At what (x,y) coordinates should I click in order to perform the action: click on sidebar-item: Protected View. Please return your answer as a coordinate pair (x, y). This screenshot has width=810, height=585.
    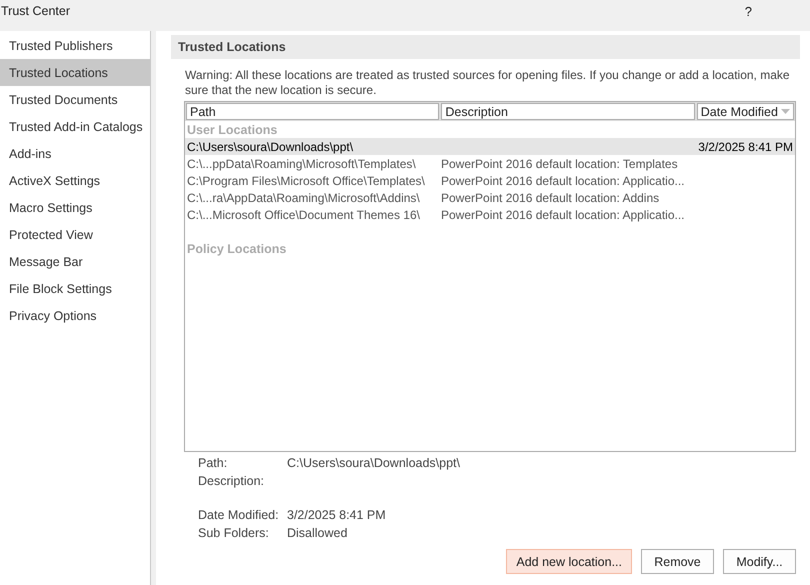
    Looking at the image, I should click on (75, 234).